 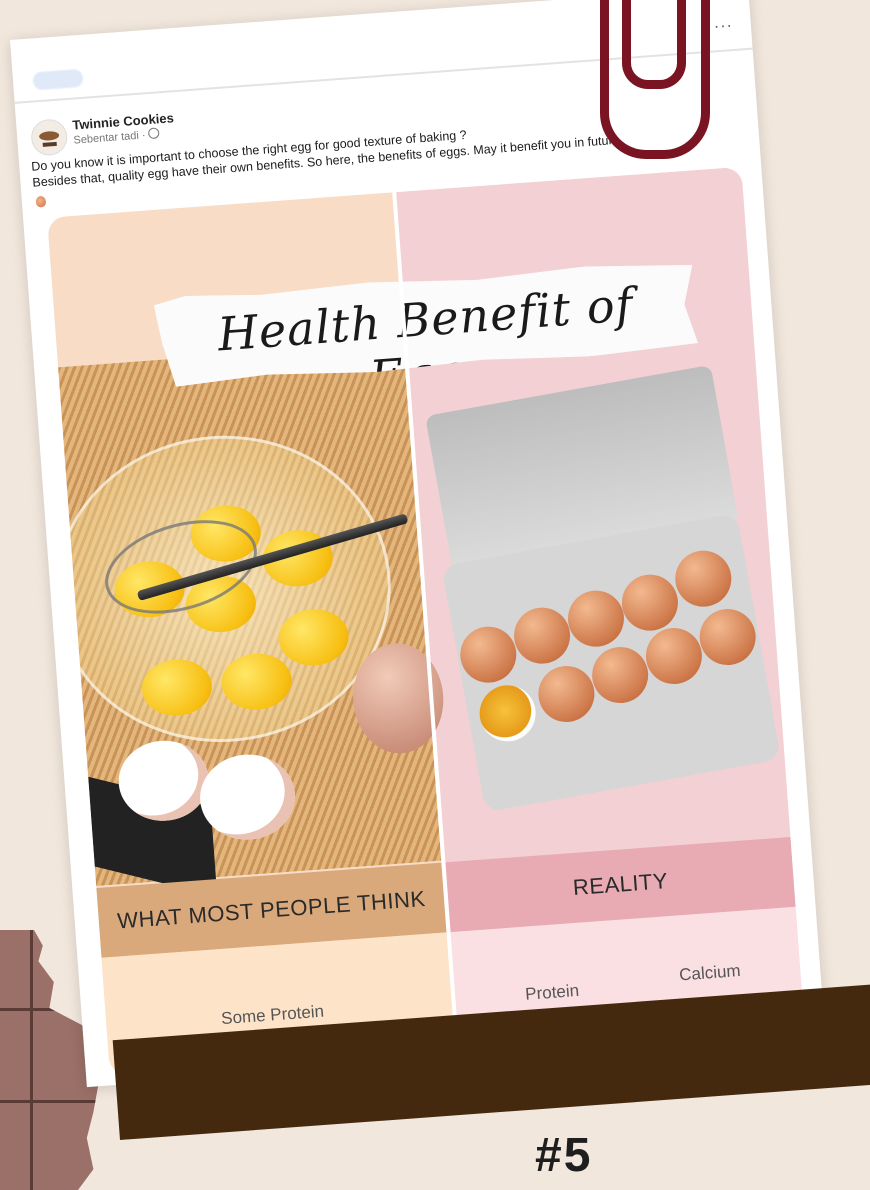 I want to click on egg-emoji-icon, so click(x=41, y=201).